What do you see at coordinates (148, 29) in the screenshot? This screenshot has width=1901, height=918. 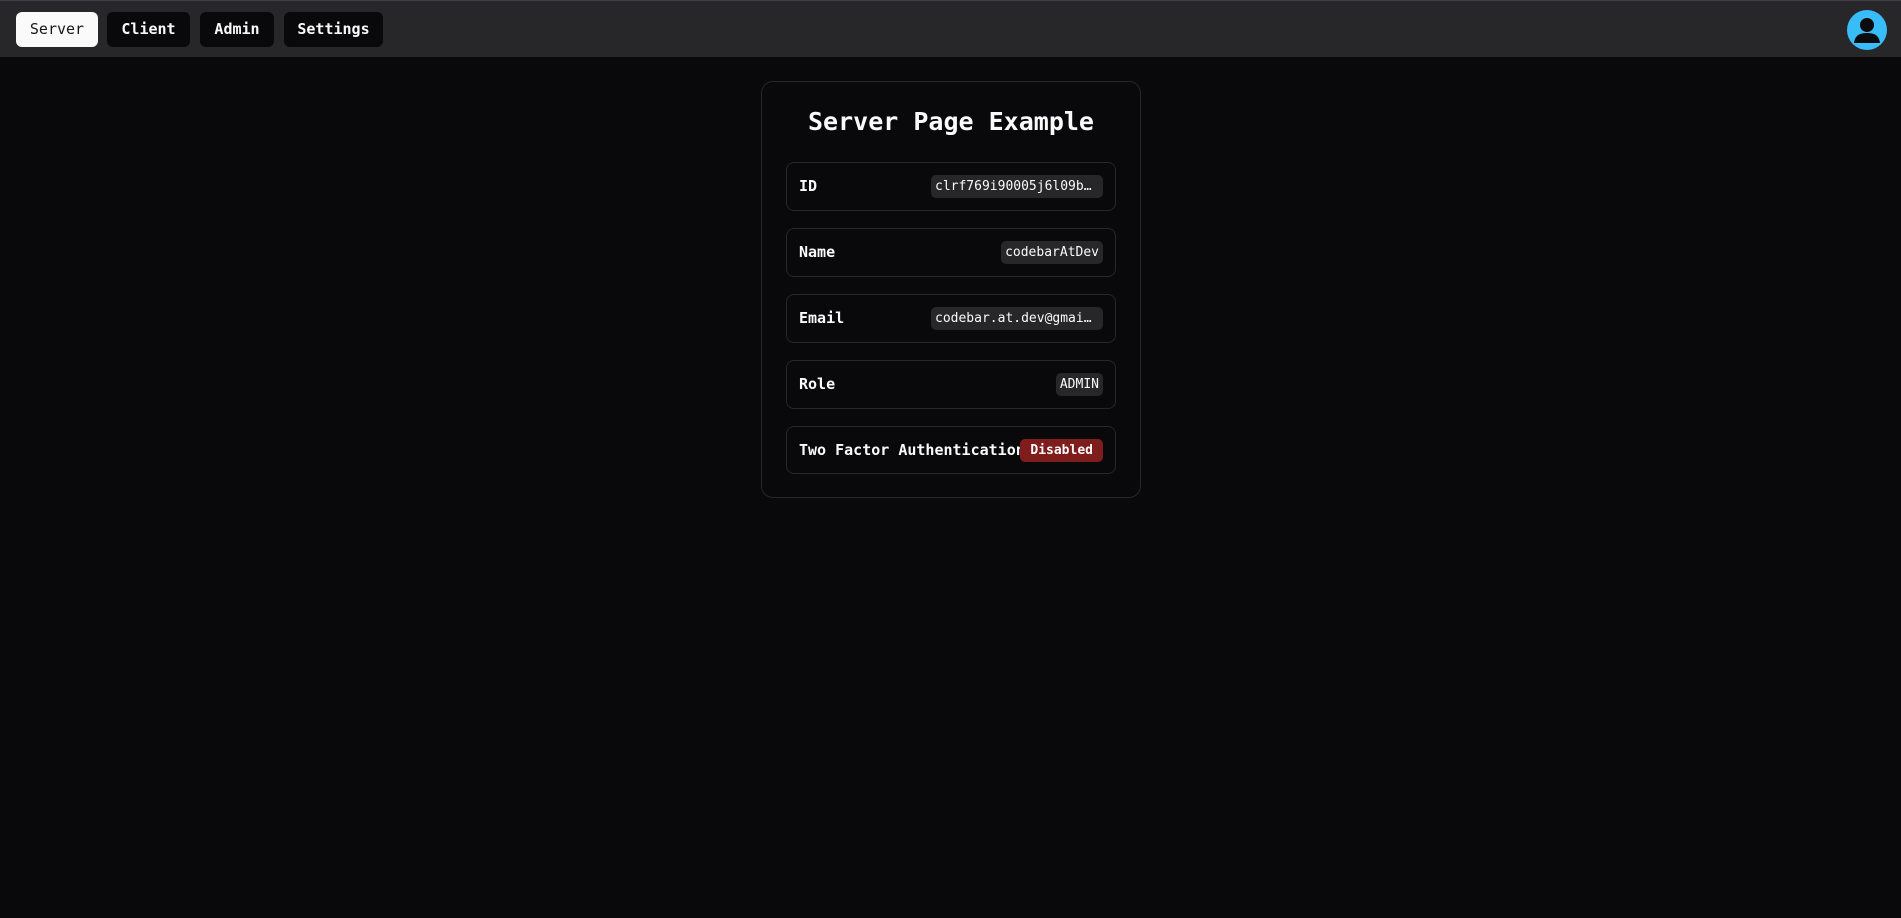 I see `nav-client-button: Client` at bounding box center [148, 29].